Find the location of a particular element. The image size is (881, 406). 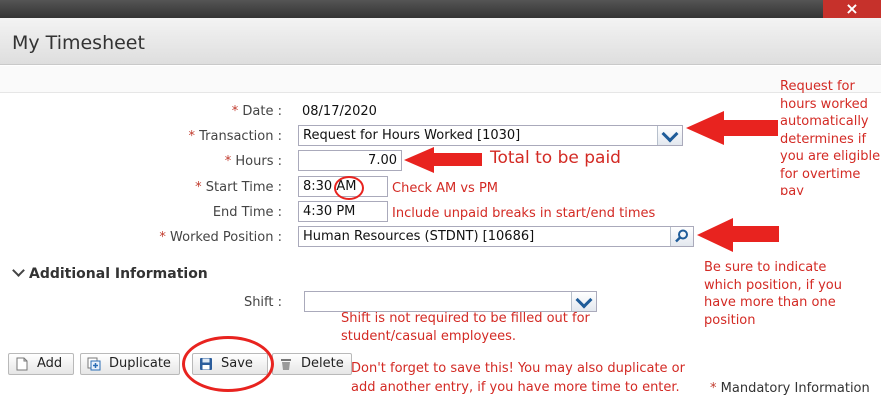

hours-input: 7.00 is located at coordinates (350, 160).